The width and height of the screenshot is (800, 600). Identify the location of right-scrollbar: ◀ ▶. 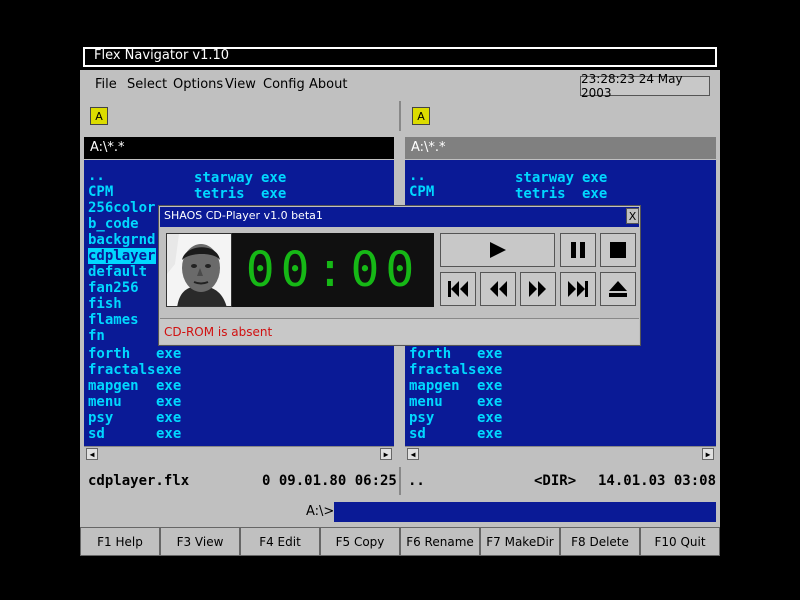
(560, 453).